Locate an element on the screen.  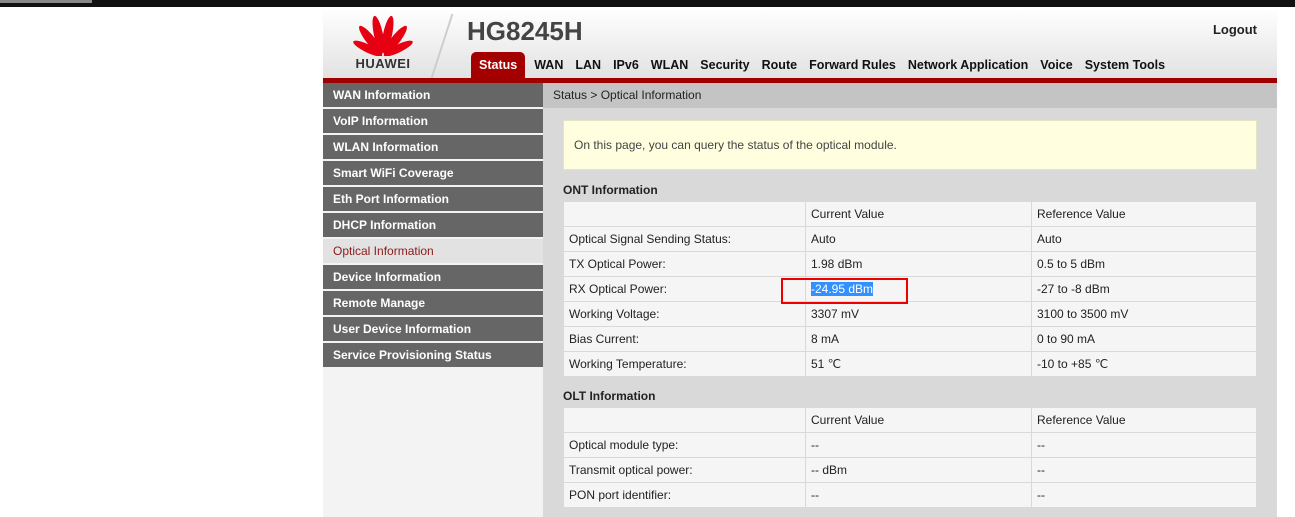
row-label: RX Optical Power: is located at coordinates (684, 289).